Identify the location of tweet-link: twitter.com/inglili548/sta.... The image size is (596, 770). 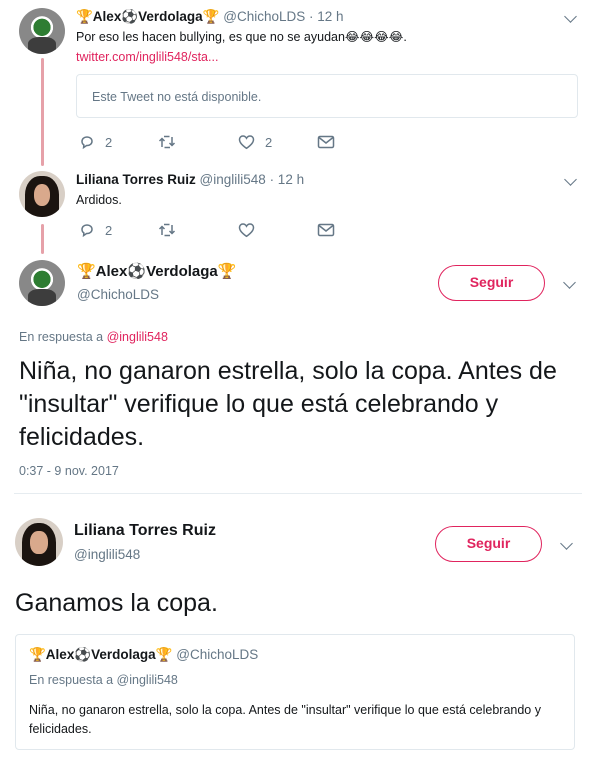
(147, 57).